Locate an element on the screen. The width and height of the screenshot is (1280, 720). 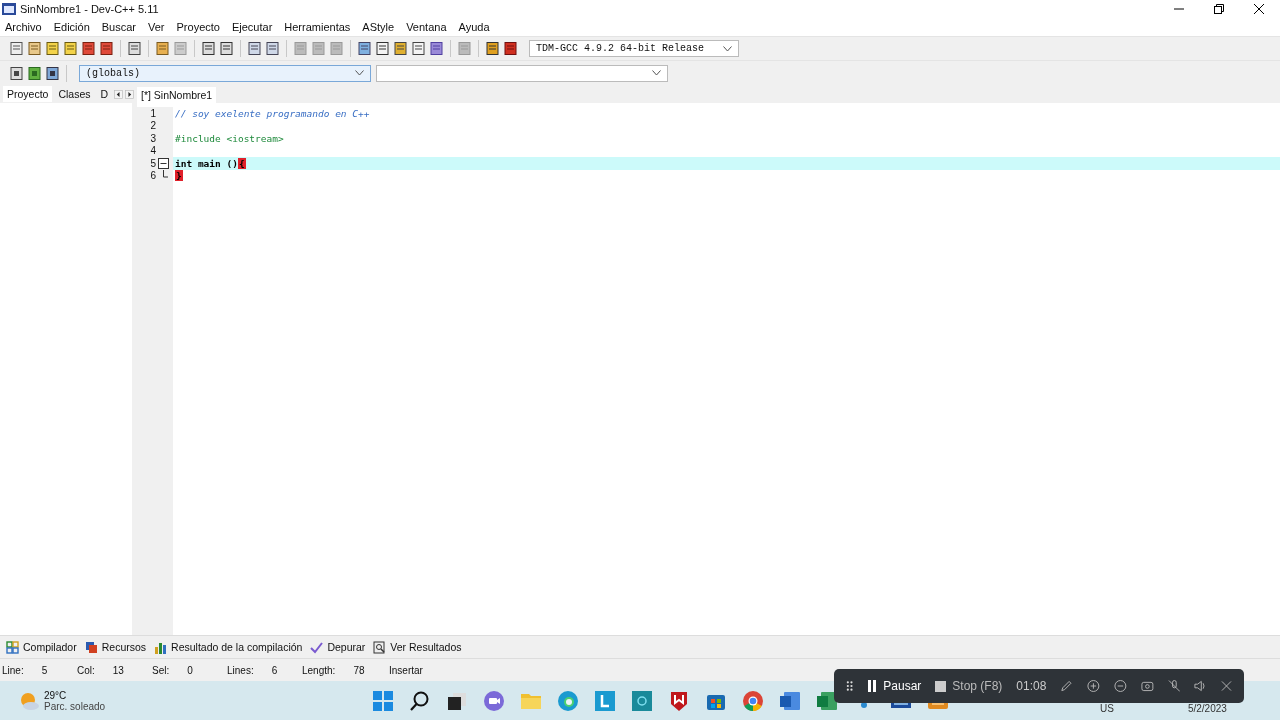
word-icon is located at coordinates (790, 700).